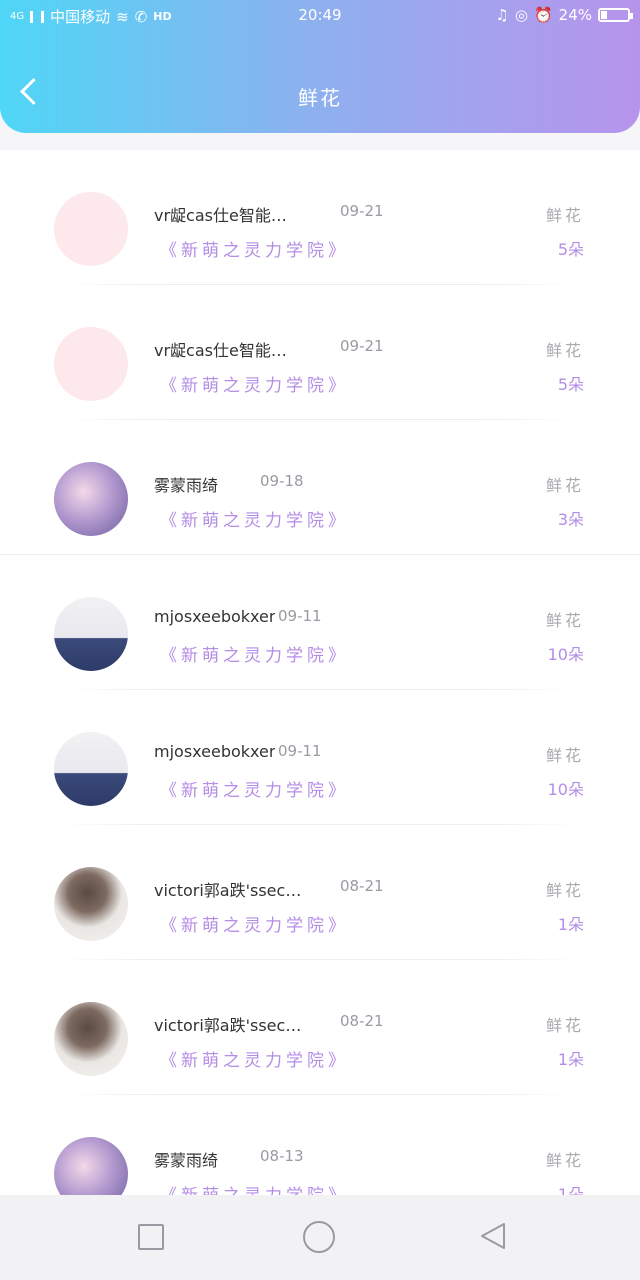  I want to click on back-triangle-icon, so click(493, 1236).